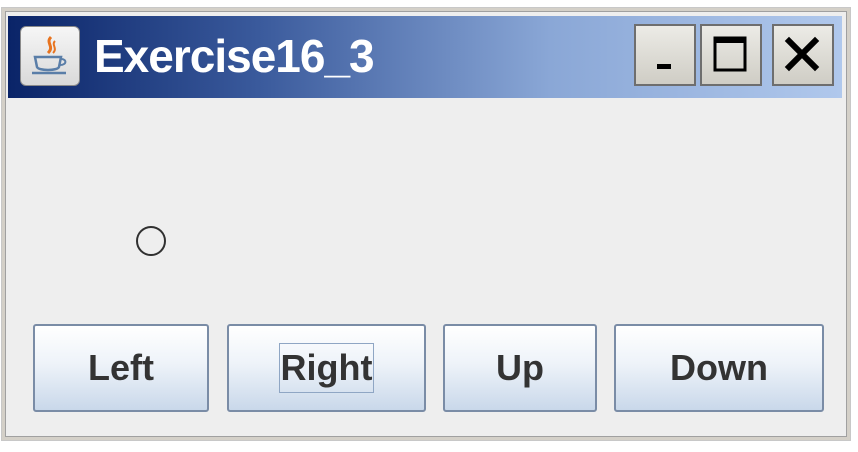  I want to click on left-button-label: Left, so click(121, 367).